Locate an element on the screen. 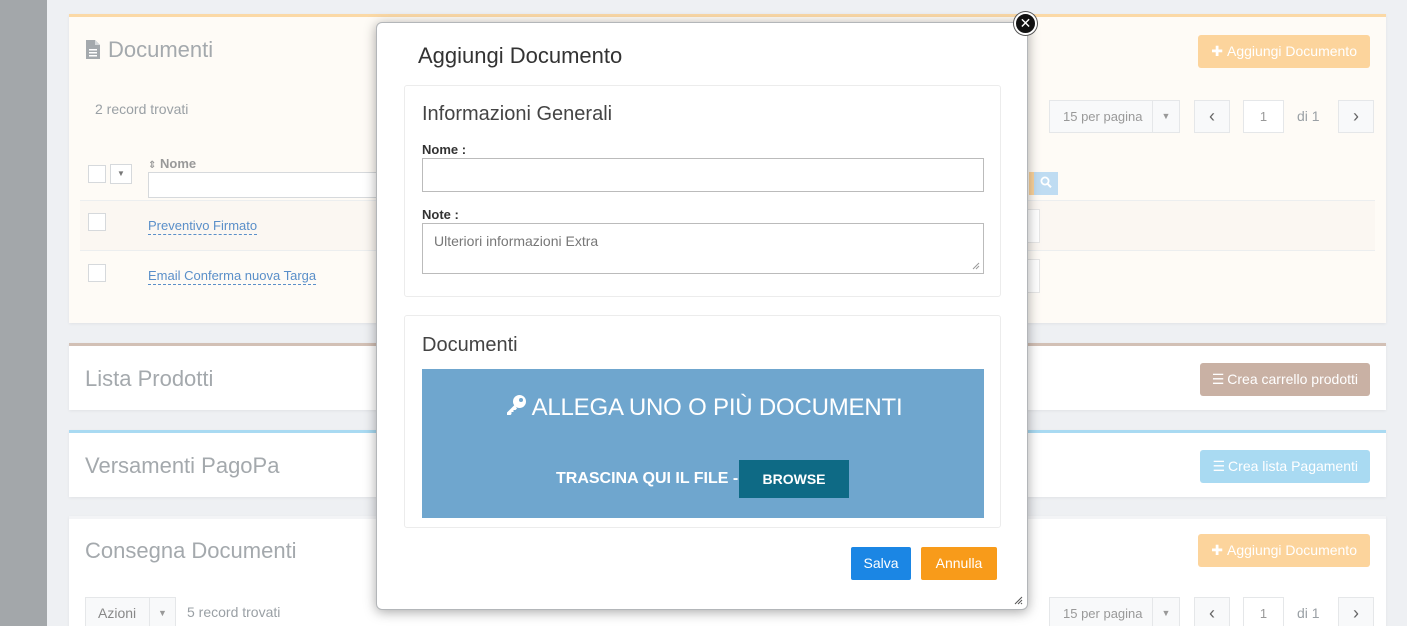 Image resolution: width=1407 pixels, height=626 pixels. select-all-checkbox is located at coordinates (97, 174).